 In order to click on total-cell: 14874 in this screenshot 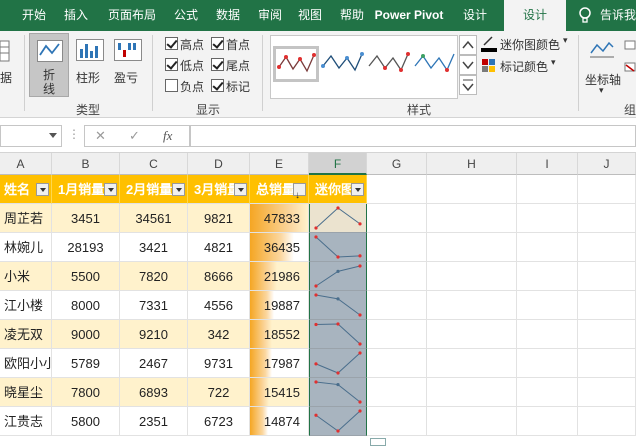, I will do `click(279, 421)`.